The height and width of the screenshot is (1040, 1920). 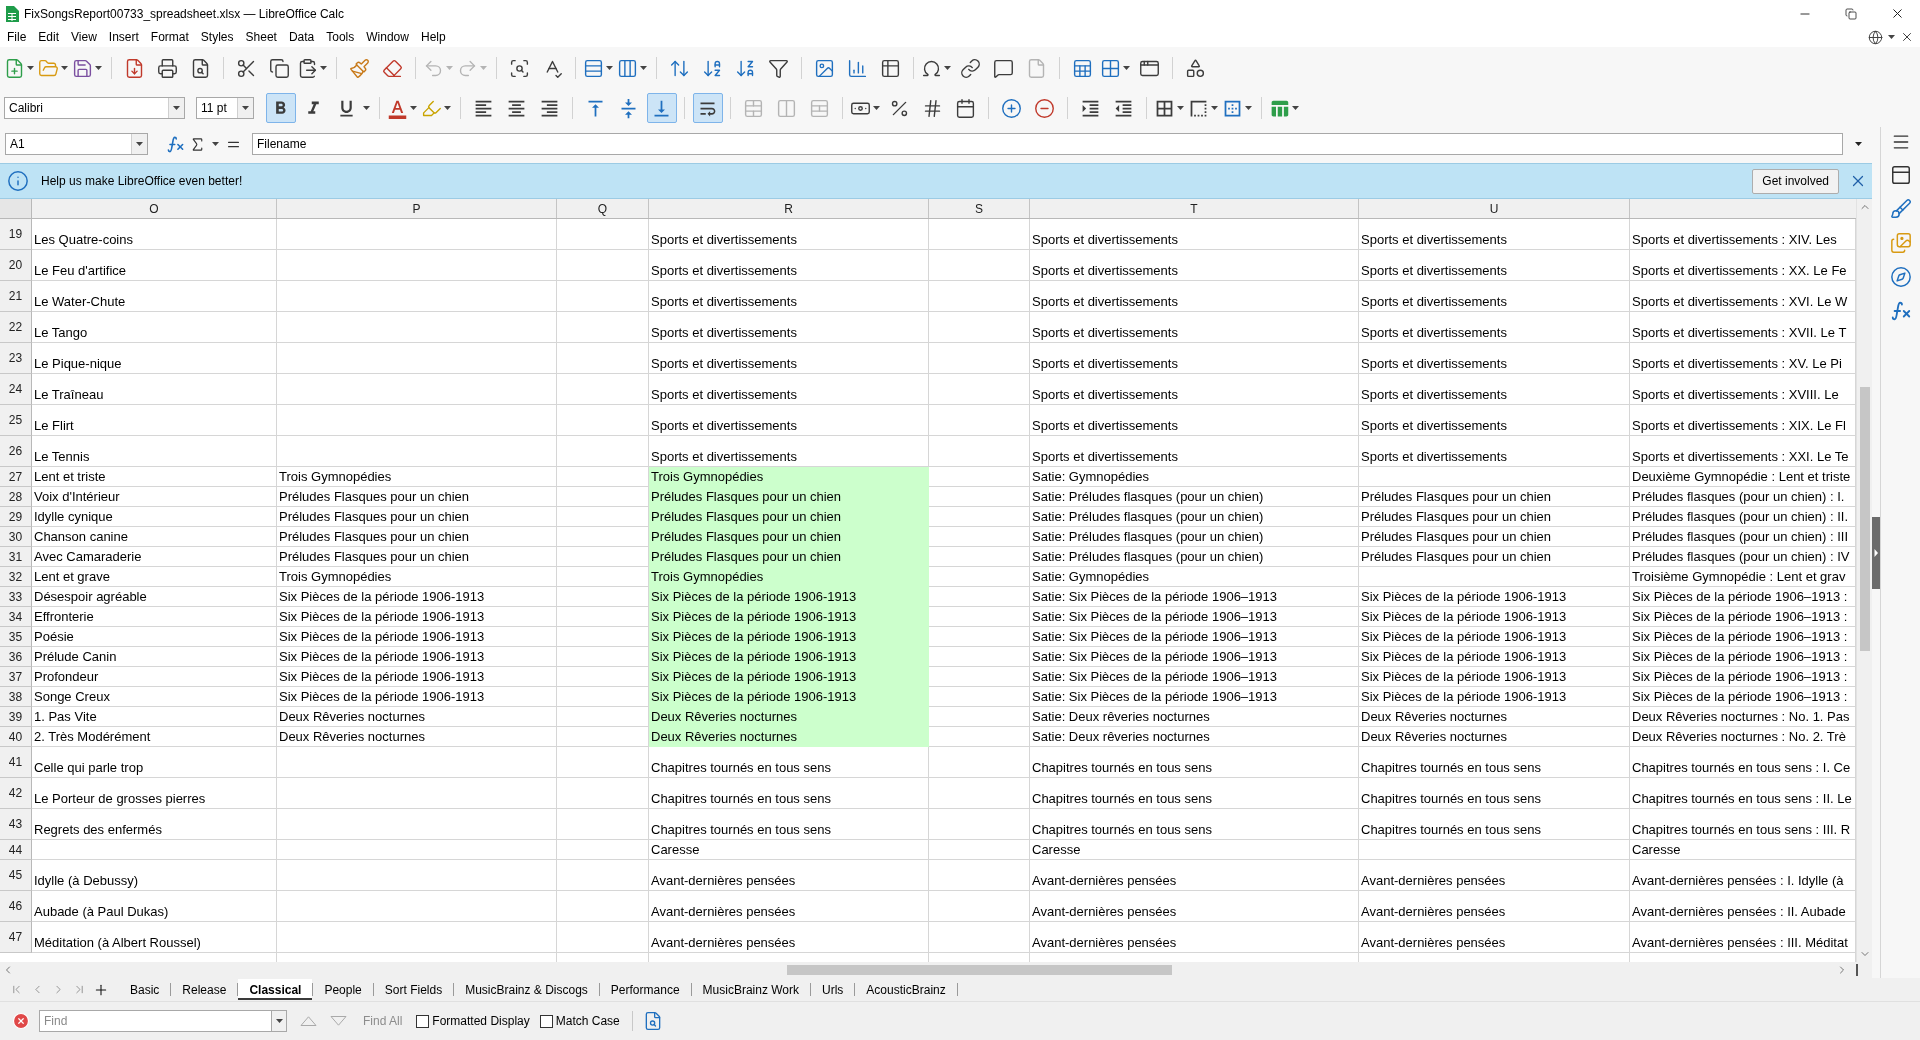 What do you see at coordinates (301, 37) in the screenshot?
I see `menu-item: Data` at bounding box center [301, 37].